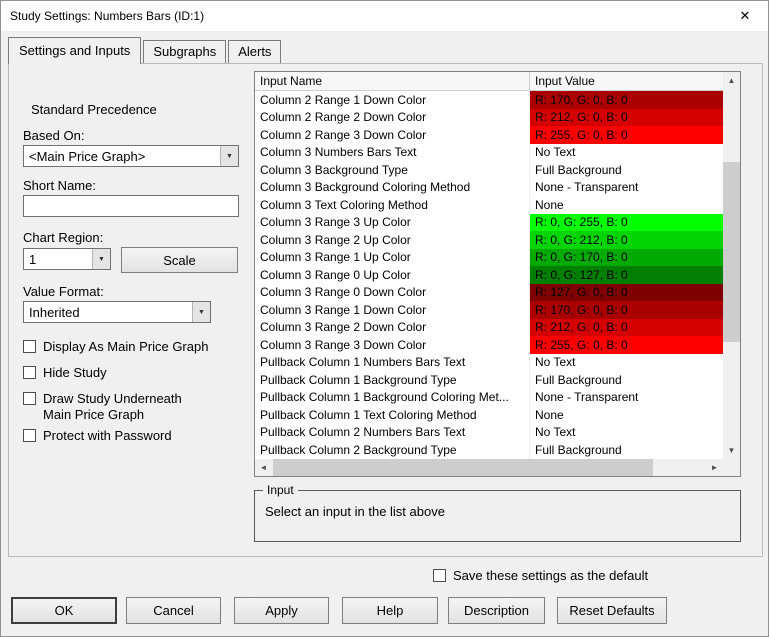  What do you see at coordinates (626, 81) in the screenshot?
I see `column-header-input-value: Input Value` at bounding box center [626, 81].